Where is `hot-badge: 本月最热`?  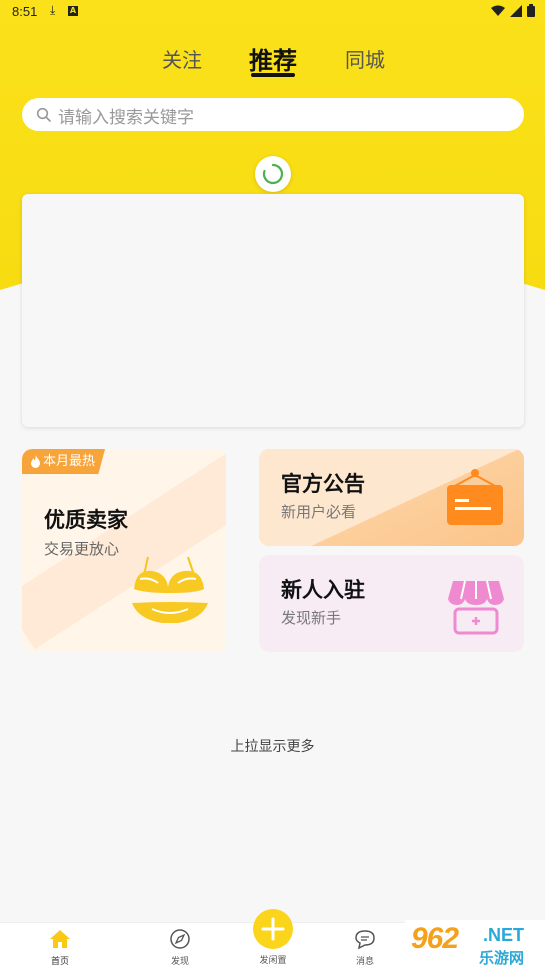 hot-badge: 本月最热 is located at coordinates (64, 461).